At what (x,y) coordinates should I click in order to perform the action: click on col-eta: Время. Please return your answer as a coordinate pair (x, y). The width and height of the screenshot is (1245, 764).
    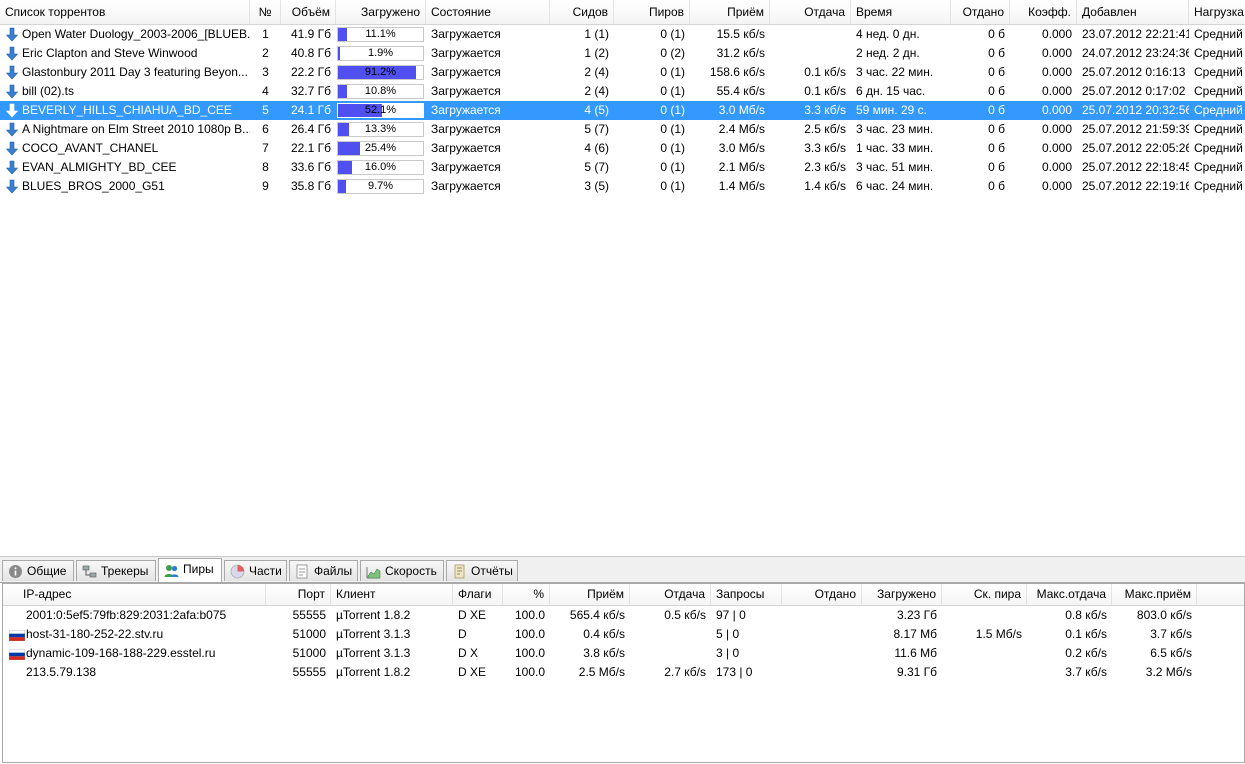
    Looking at the image, I should click on (901, 12).